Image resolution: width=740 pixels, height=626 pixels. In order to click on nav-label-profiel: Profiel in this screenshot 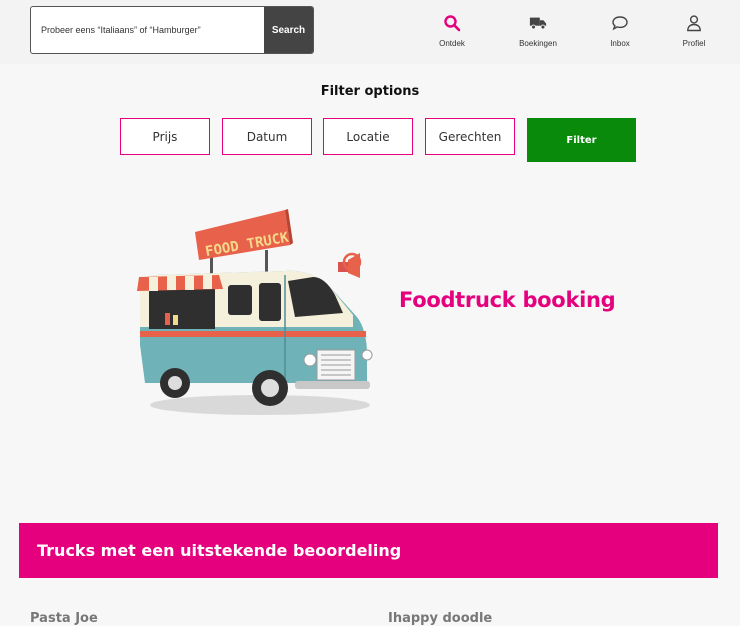, I will do `click(694, 43)`.